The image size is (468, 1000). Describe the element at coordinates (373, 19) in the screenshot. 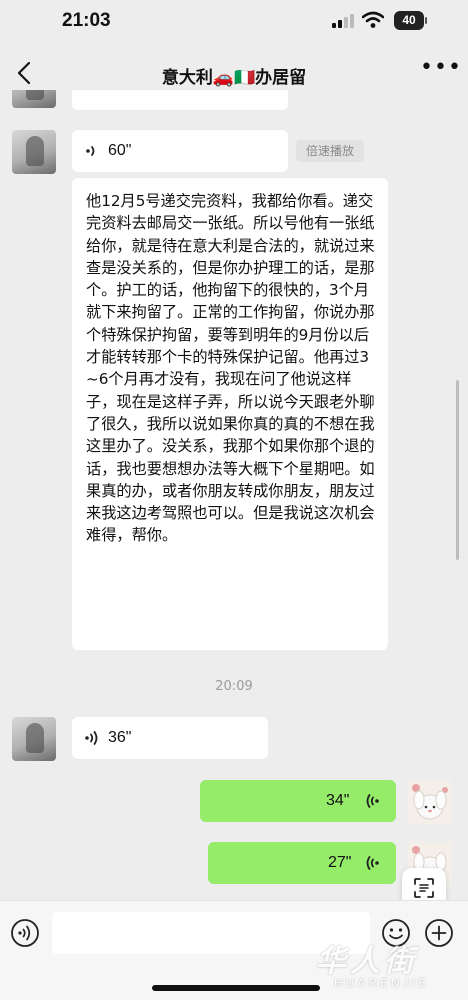

I see `wifi-icon` at that location.